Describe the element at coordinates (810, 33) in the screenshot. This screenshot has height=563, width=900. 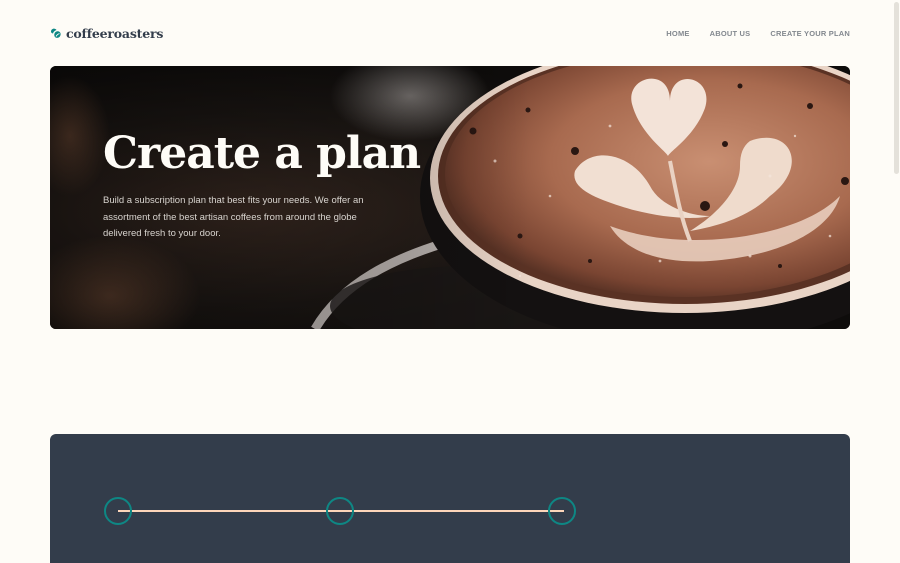
I see `nav-create-plan: CREATE YOUR PLAN` at that location.